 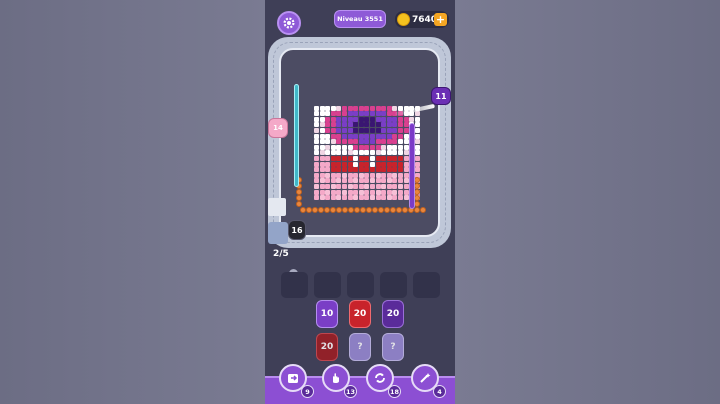 What do you see at coordinates (360, 314) in the screenshot?
I see `queue-car-red: 20` at bounding box center [360, 314].